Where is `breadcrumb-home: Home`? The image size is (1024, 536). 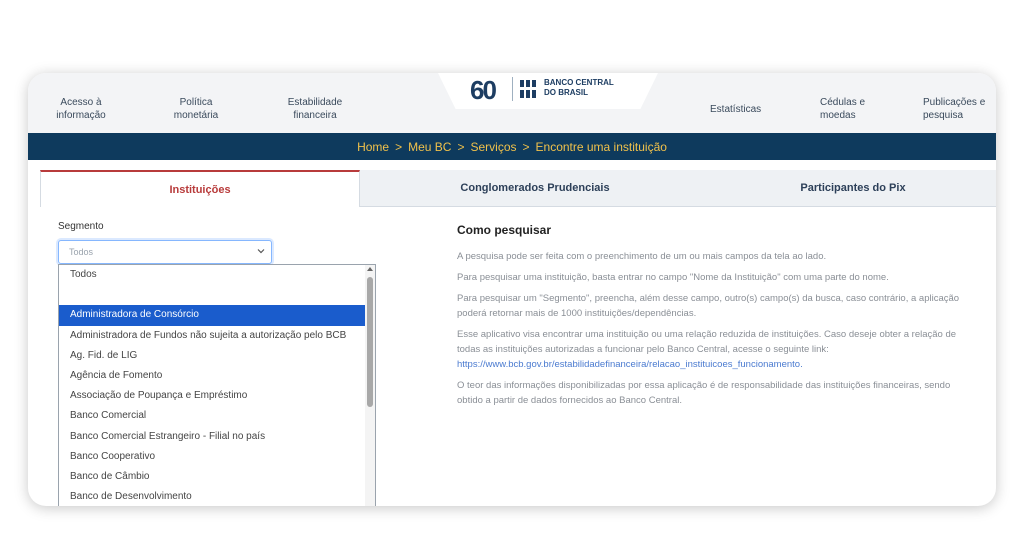
breadcrumb-home: Home is located at coordinates (373, 147).